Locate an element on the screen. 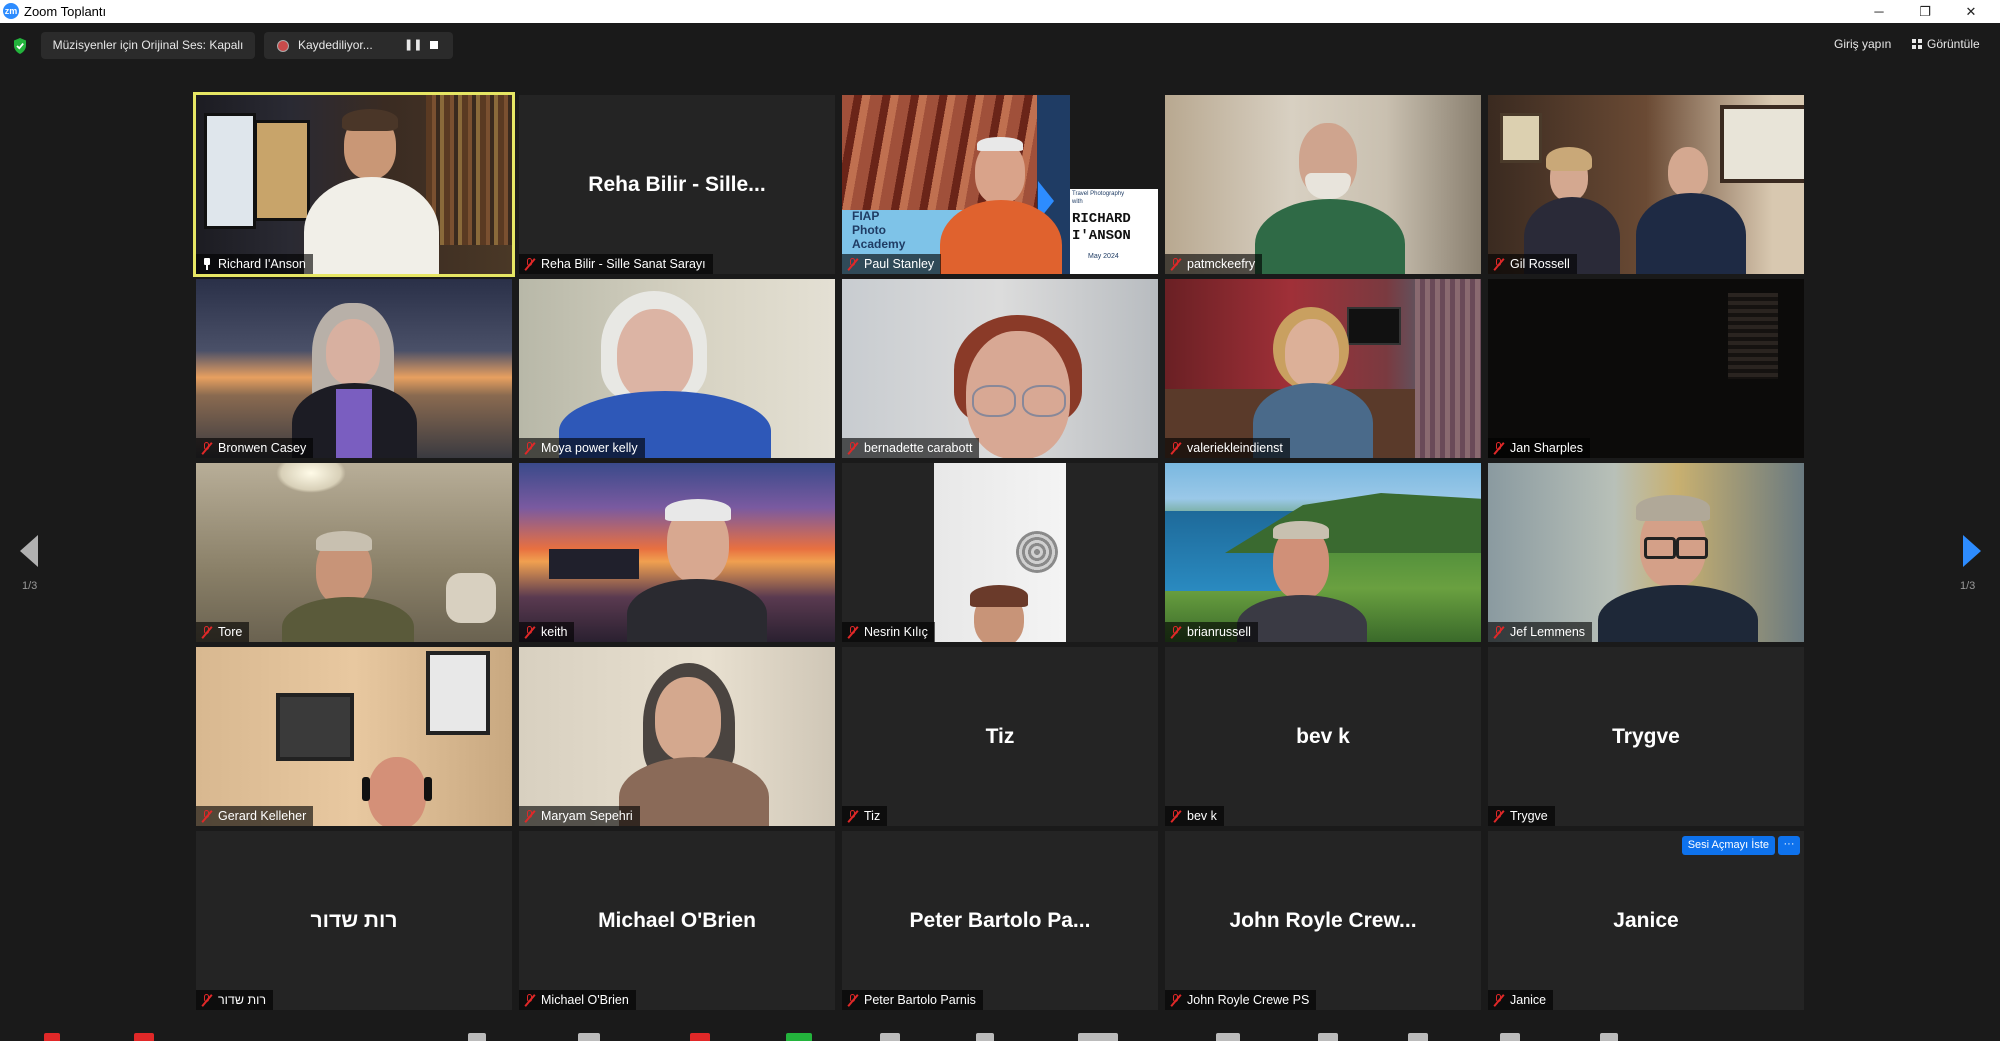 The width and height of the screenshot is (2000, 1041). participant-name: Michael O'Brien is located at coordinates (585, 1000).